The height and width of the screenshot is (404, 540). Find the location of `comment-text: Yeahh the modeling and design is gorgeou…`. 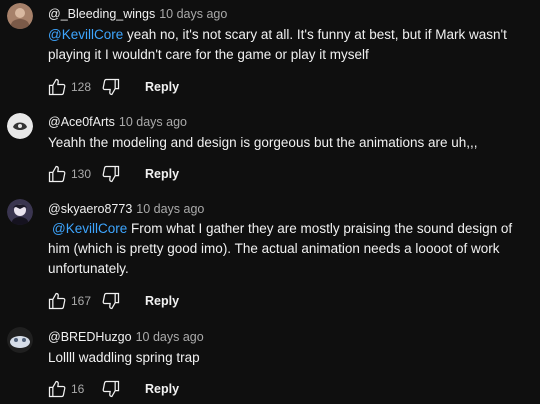

comment-text: Yeahh the modeling and design is gorgeou… is located at coordinates (292, 143).